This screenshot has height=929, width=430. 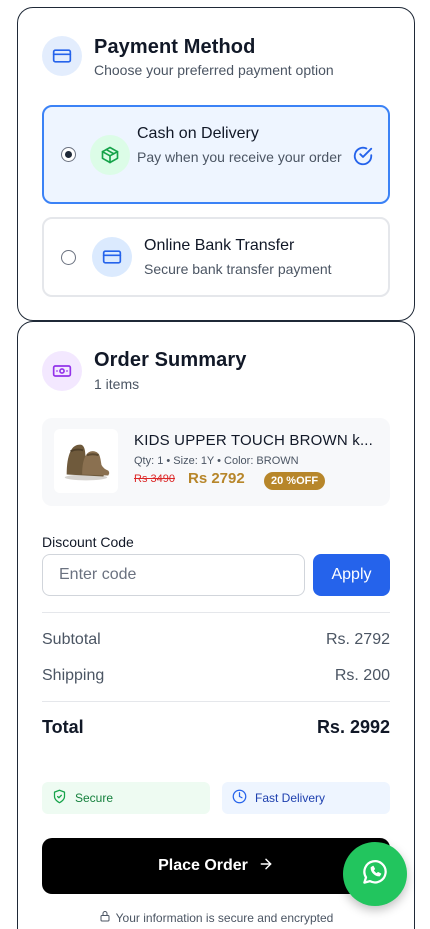 I want to click on product-meta: Qty: 1 • Size: 1Y • Color: BROWN, so click(x=216, y=461).